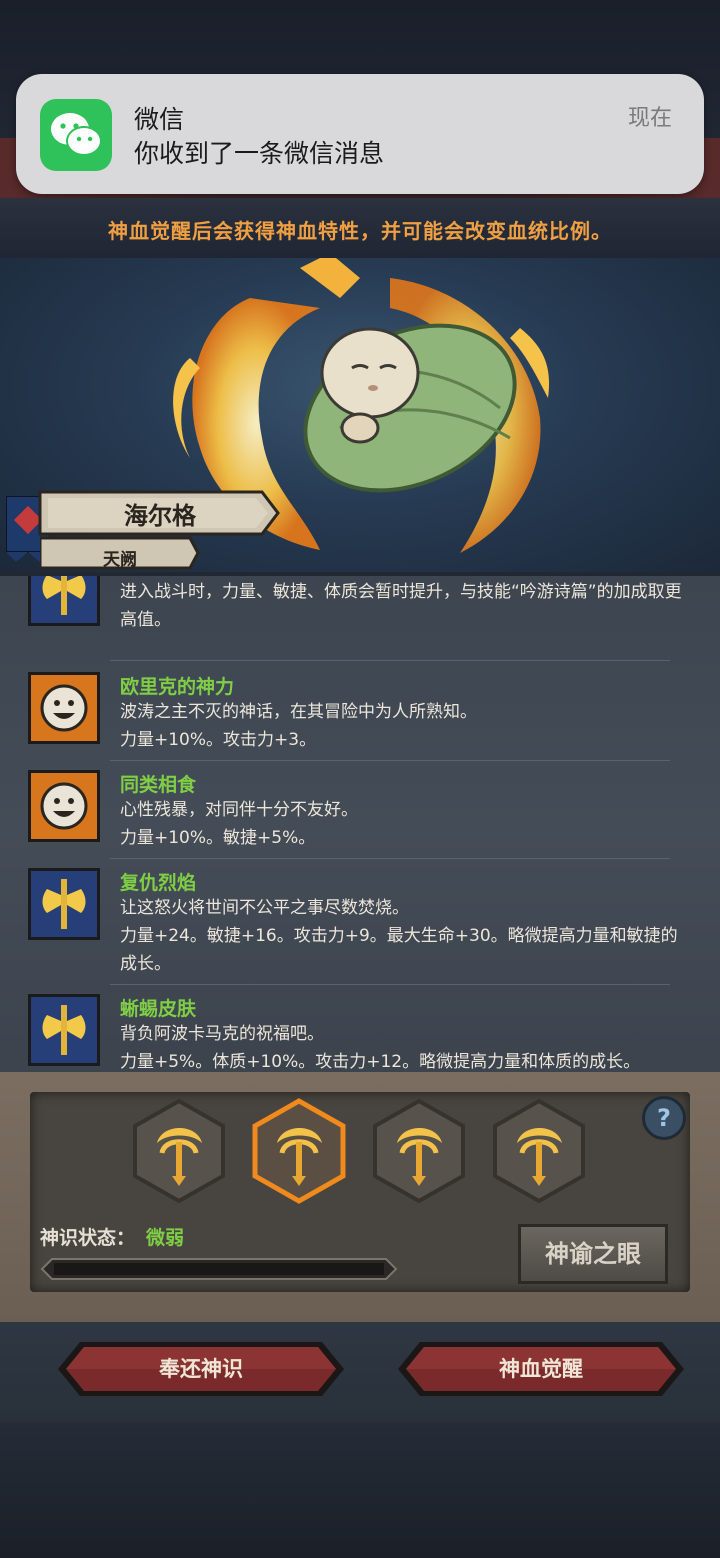  Describe the element at coordinates (401, 606) in the screenshot. I see `trait-description: 进入战斗时，力量、敏捷、体质会暂时提升，与技能“吟游诗篇”的加成取更高值。` at that location.